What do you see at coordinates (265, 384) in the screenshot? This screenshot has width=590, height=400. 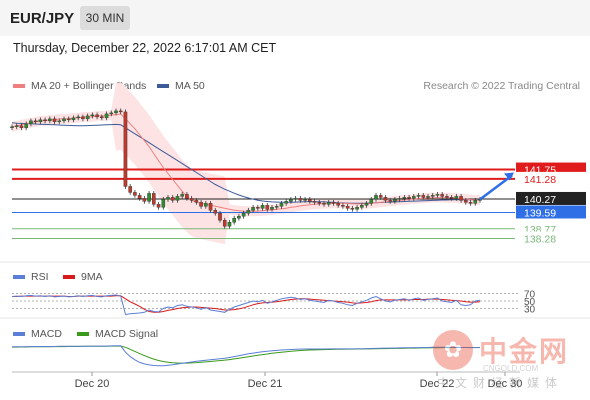 I see `x-tick-label: Dec 21` at bounding box center [265, 384].